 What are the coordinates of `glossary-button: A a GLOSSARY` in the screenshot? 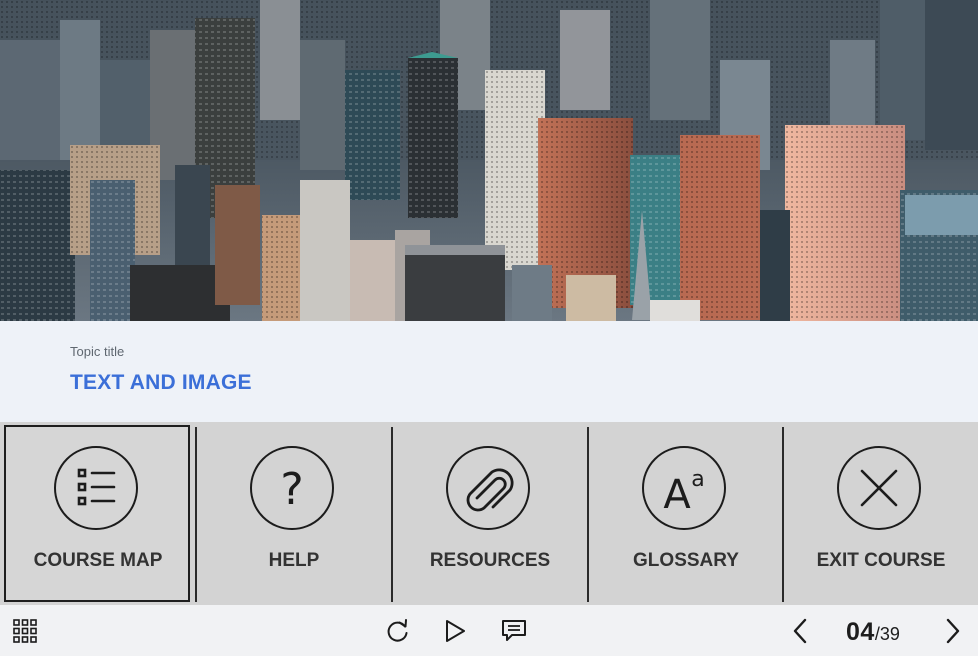 It's located at (686, 513).